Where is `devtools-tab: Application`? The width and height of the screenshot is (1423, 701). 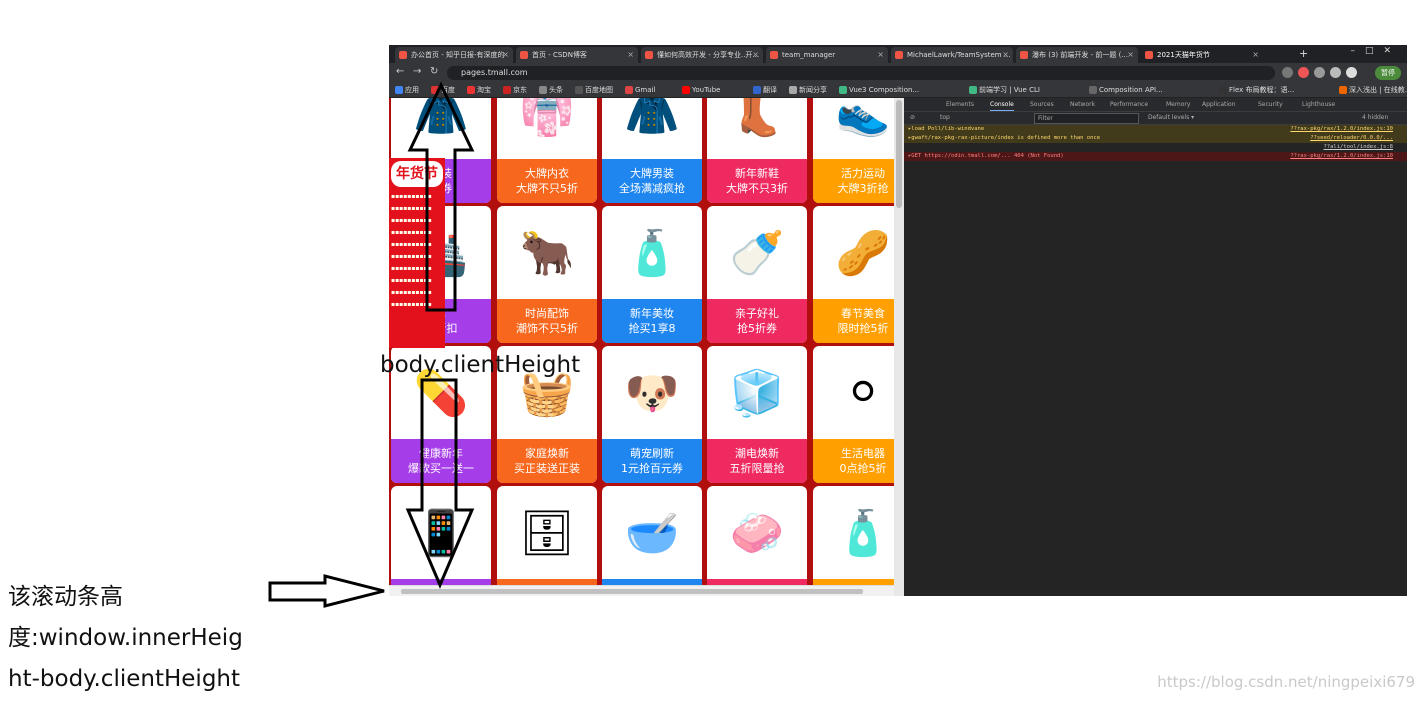 devtools-tab: Application is located at coordinates (1219, 104).